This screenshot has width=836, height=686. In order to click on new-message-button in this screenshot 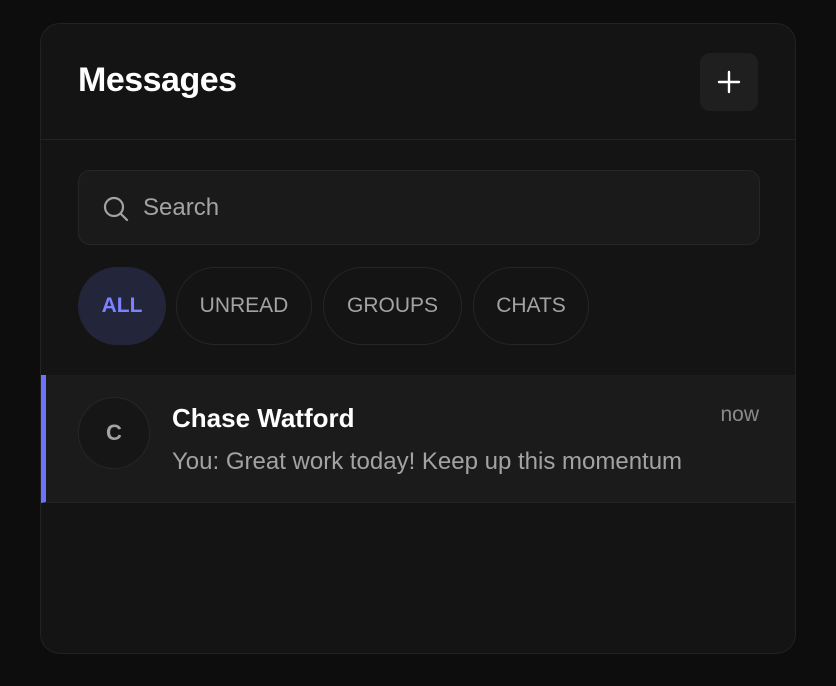, I will do `click(729, 82)`.